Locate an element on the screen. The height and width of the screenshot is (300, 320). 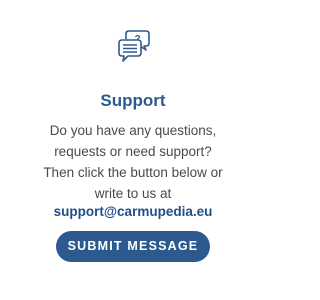
support-title: Support is located at coordinates (133, 100).